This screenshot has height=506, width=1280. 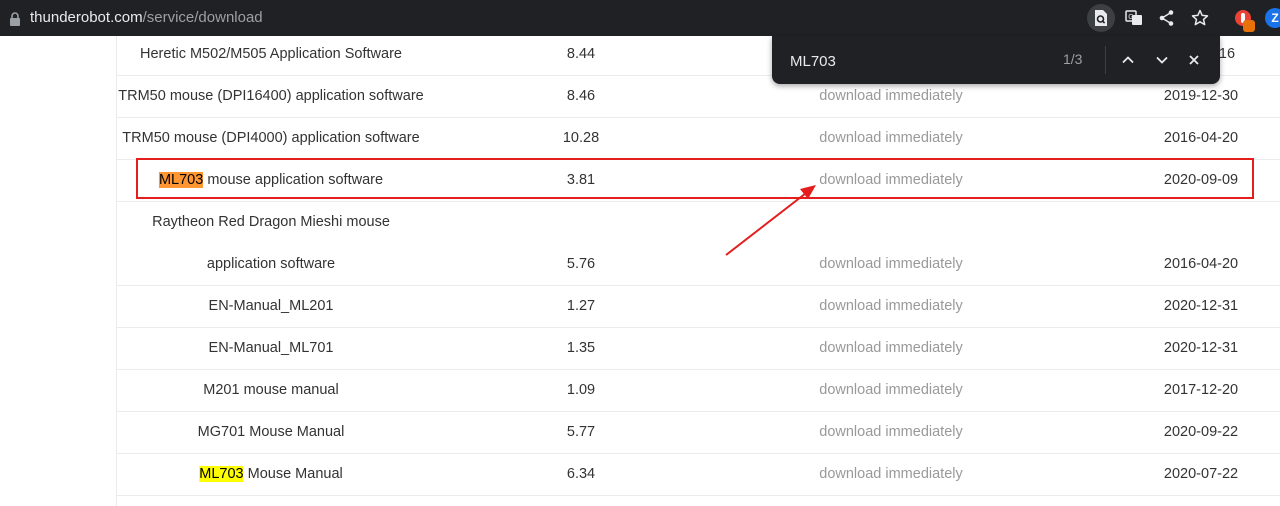 I want to click on translate-icon: G, so click(x=1133, y=17).